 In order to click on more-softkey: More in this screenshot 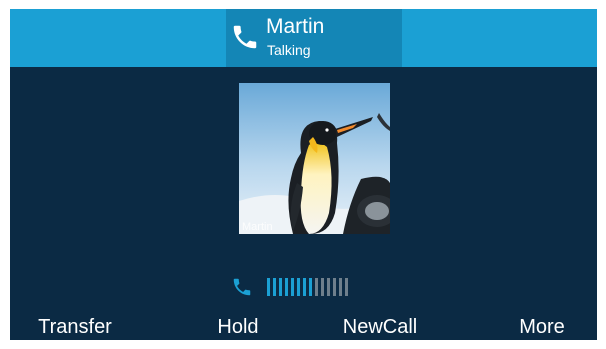, I will do `click(542, 327)`.